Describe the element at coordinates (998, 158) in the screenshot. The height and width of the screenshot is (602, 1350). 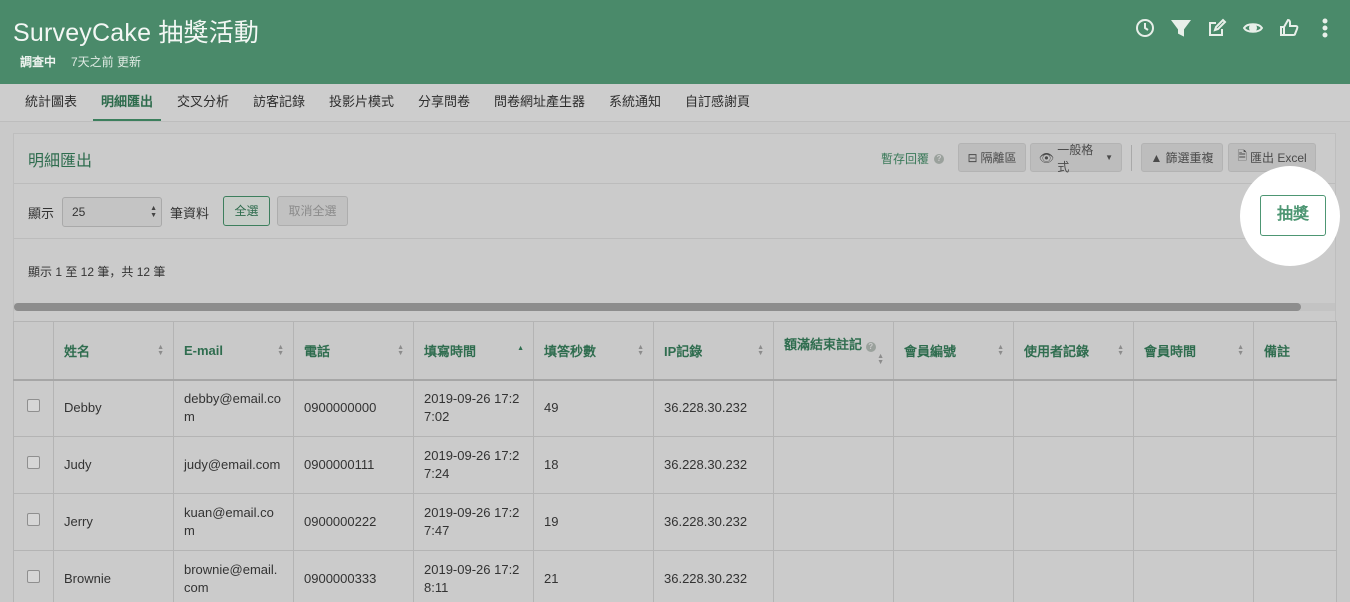
I see `isolate-label: 隔離區` at that location.